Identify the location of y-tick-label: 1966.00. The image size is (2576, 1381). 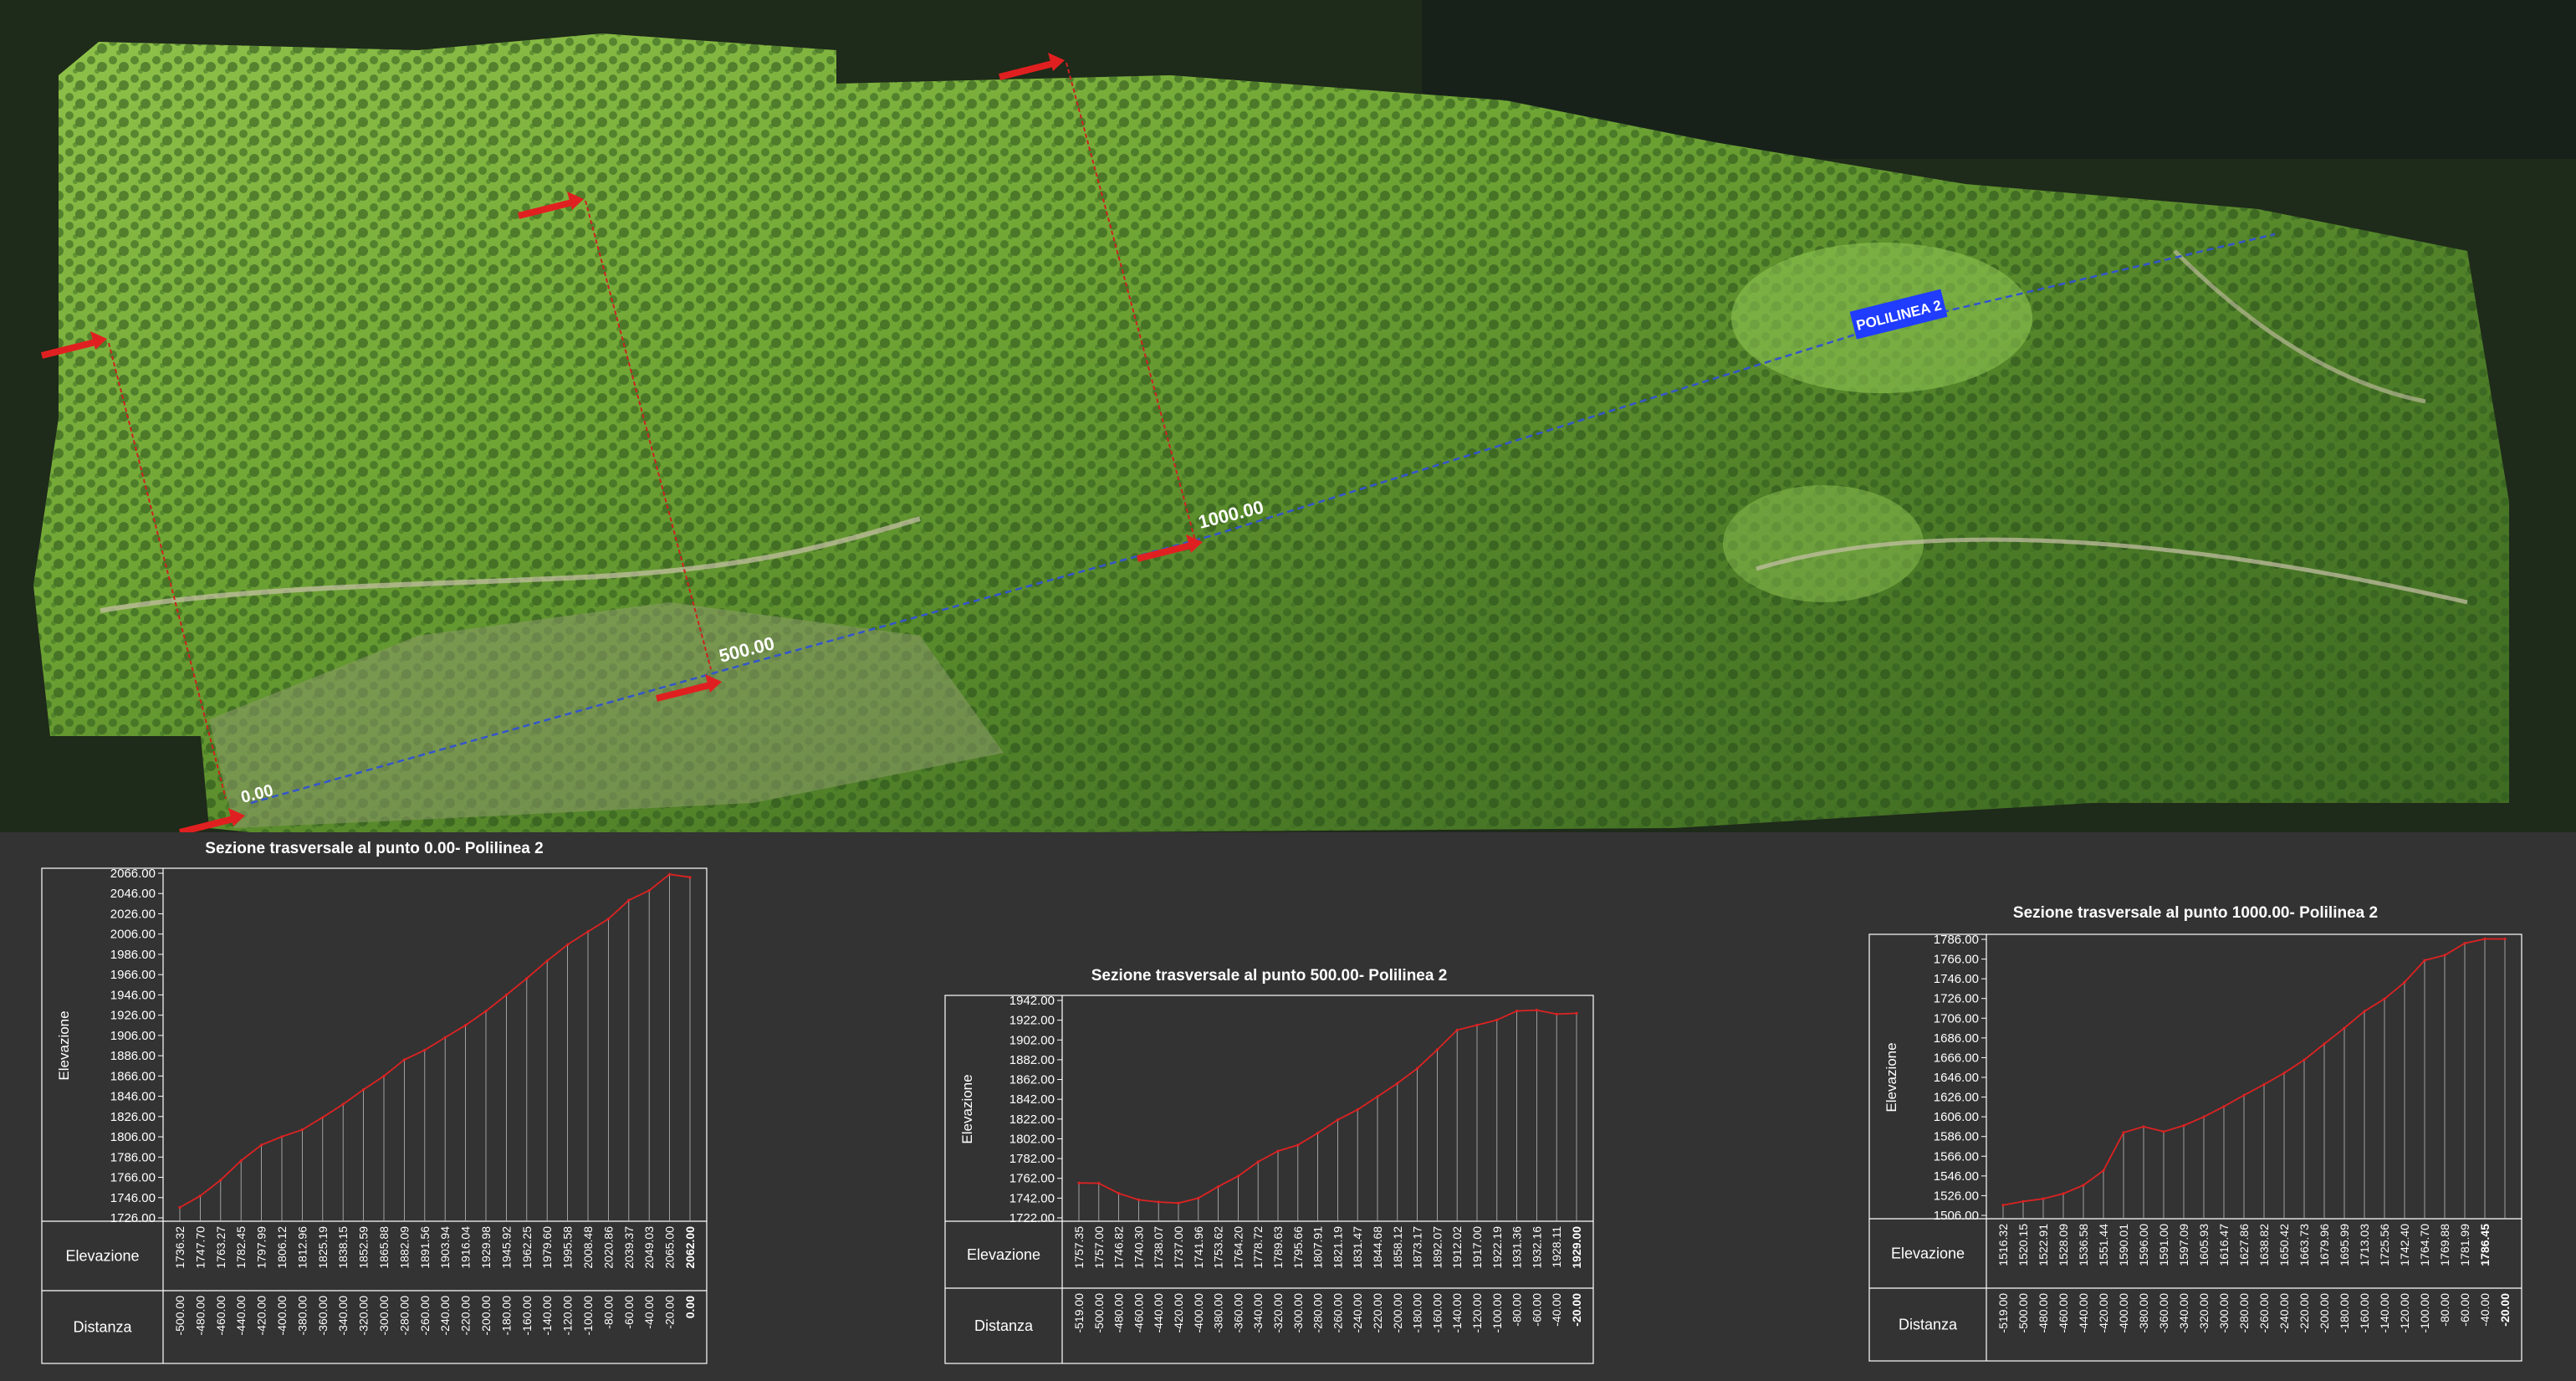
(133, 975).